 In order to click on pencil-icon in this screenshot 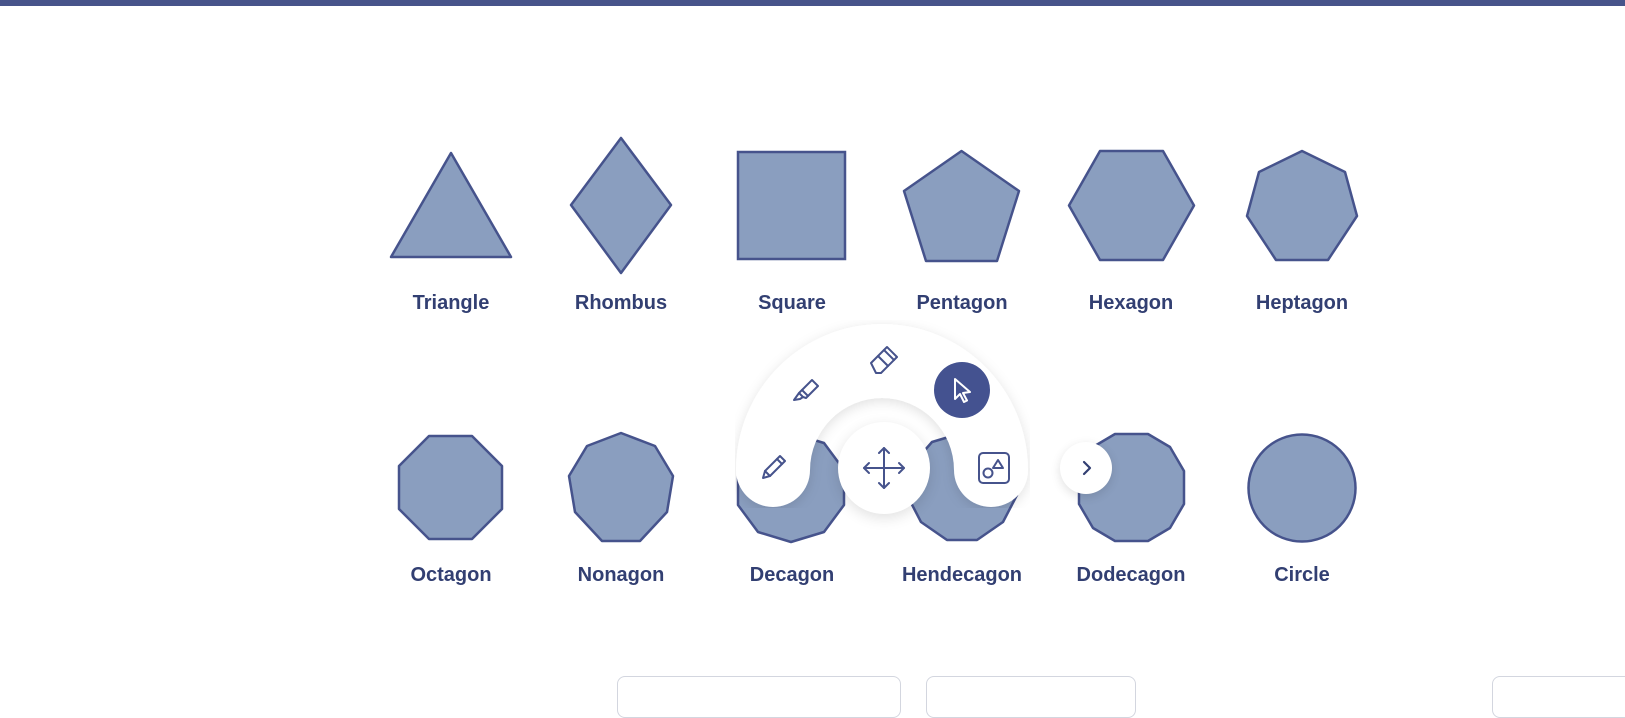, I will do `click(774, 467)`.